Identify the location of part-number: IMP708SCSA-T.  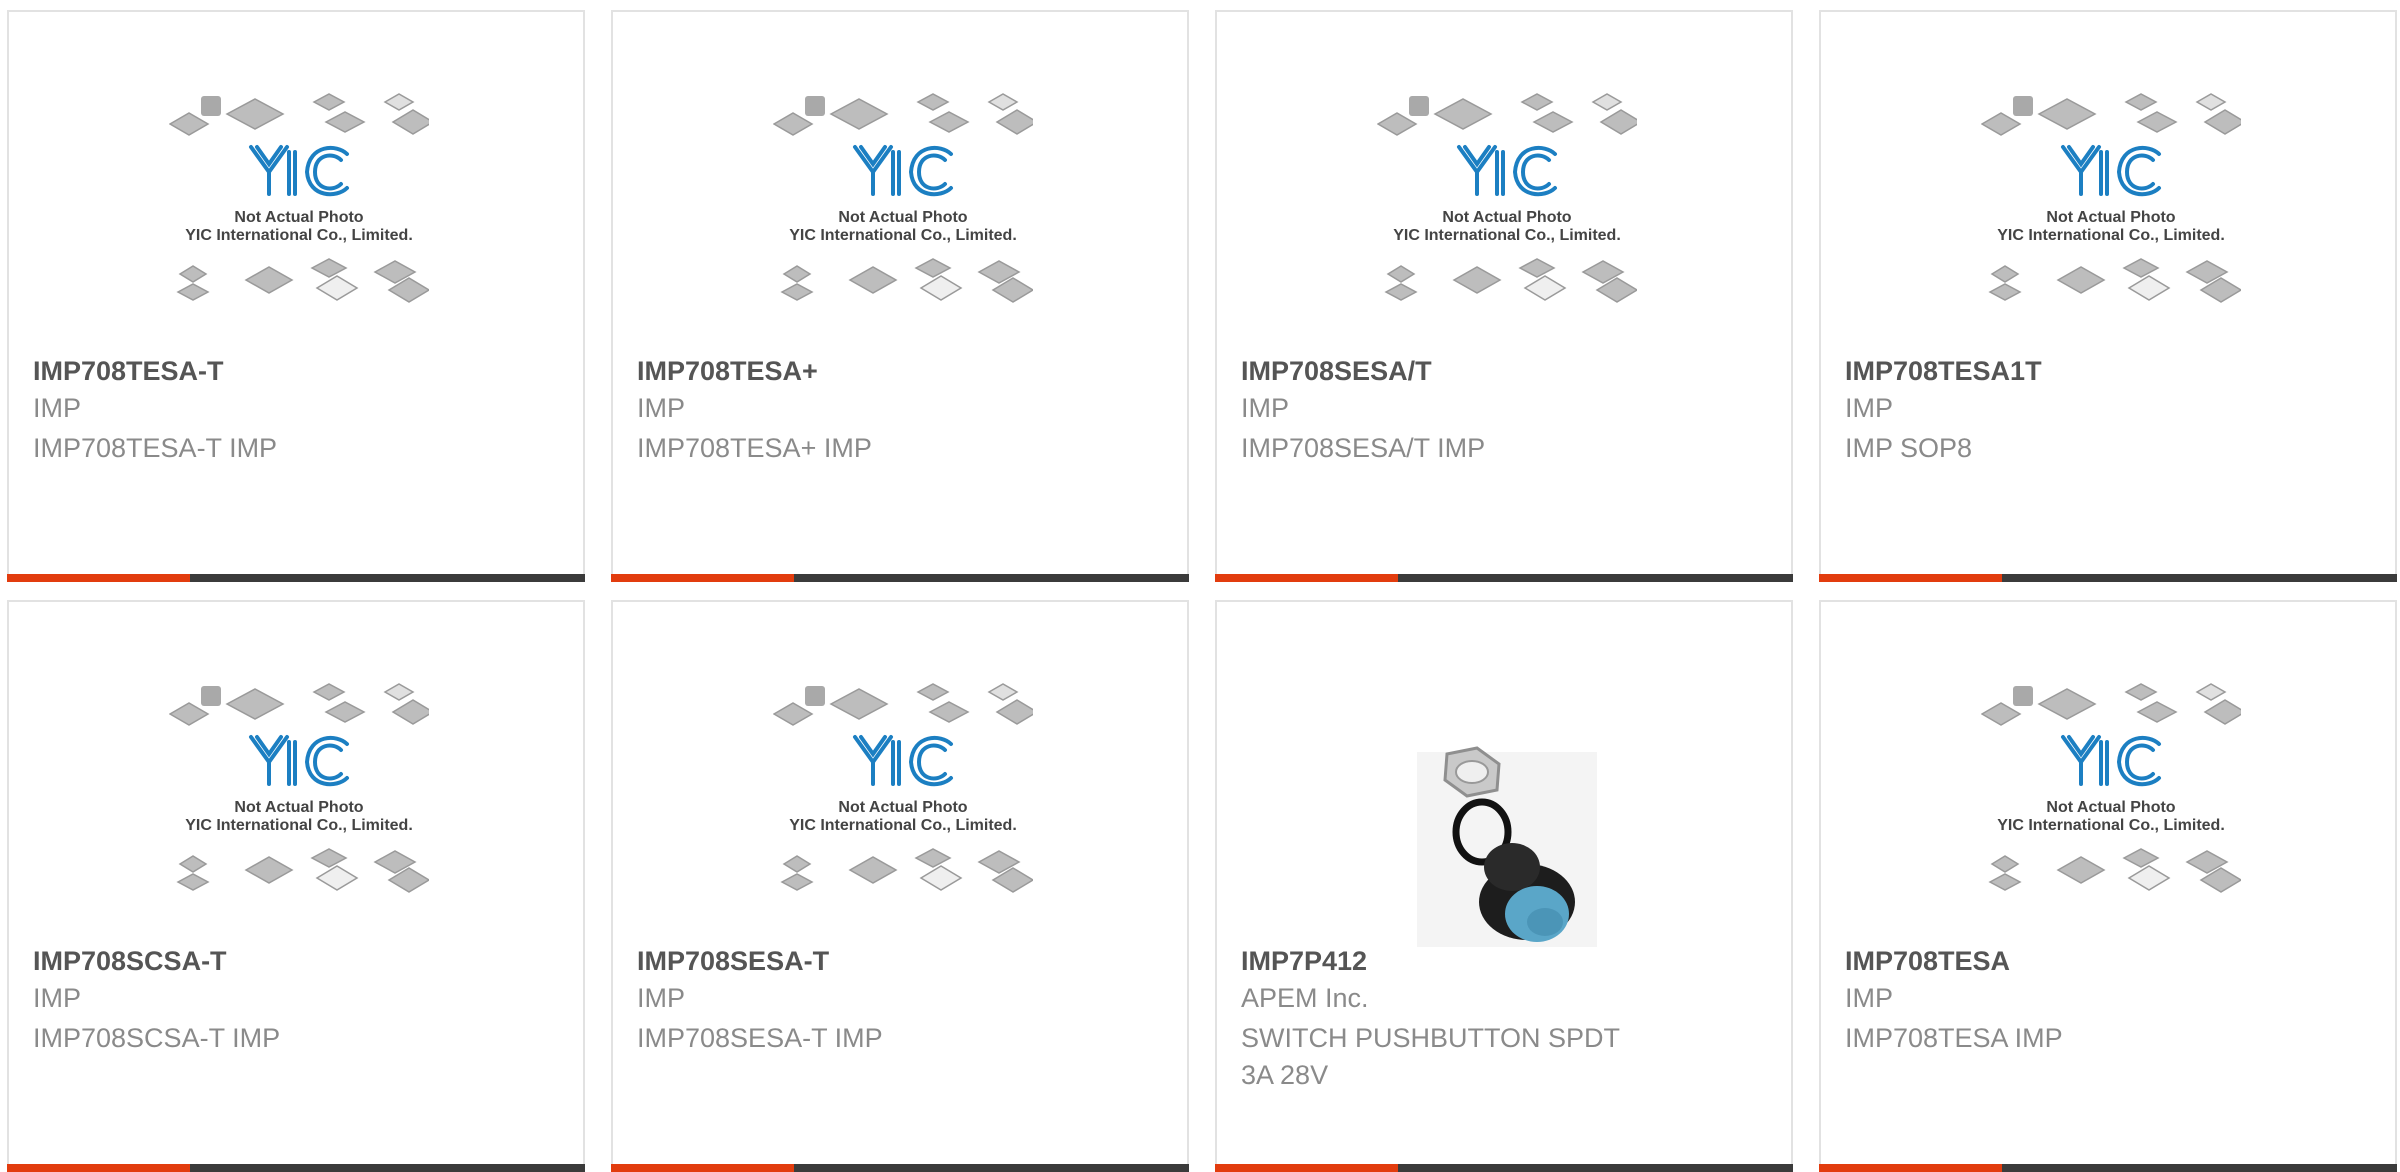
(130, 961).